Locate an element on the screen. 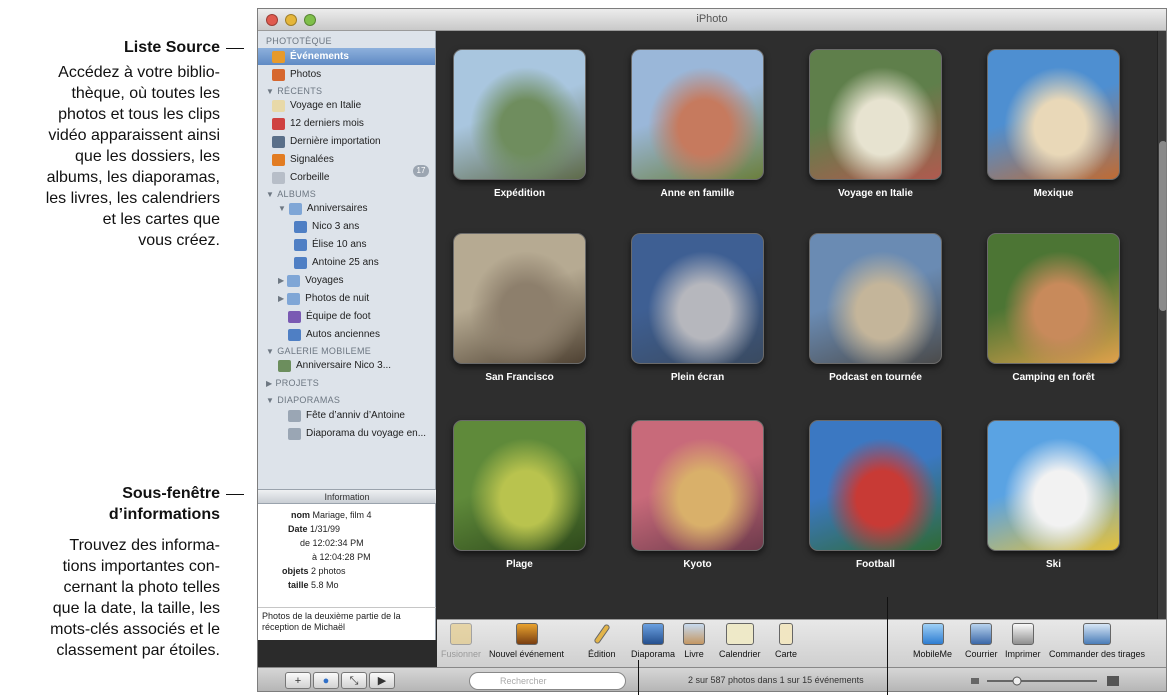  callout-line: vous créez. is located at coordinates (179, 240).